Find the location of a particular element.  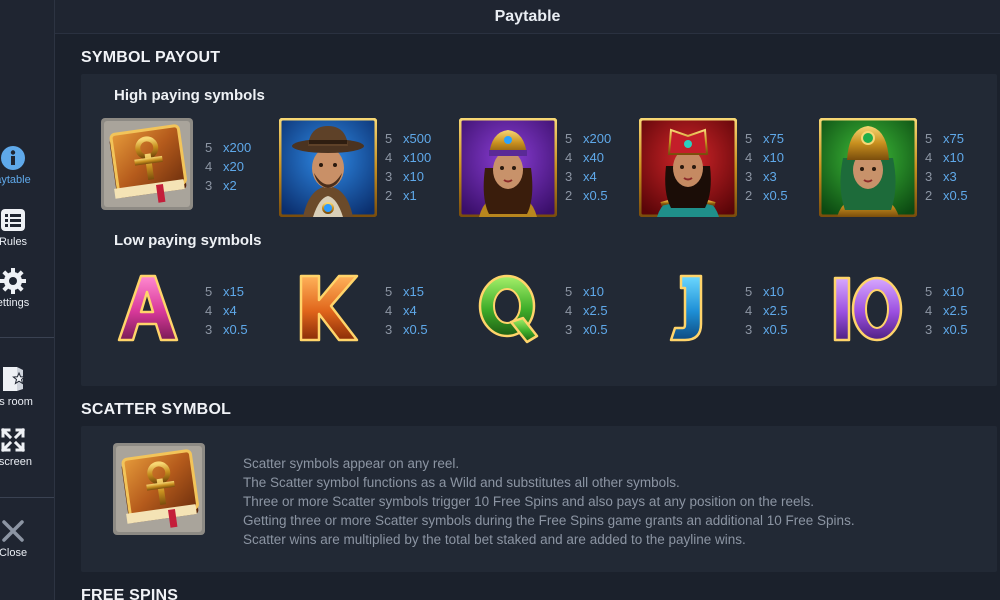

paytable-queen-green: 5 x75 4 x10 3 x3 2 x0.5 is located at coordinates (946, 167).